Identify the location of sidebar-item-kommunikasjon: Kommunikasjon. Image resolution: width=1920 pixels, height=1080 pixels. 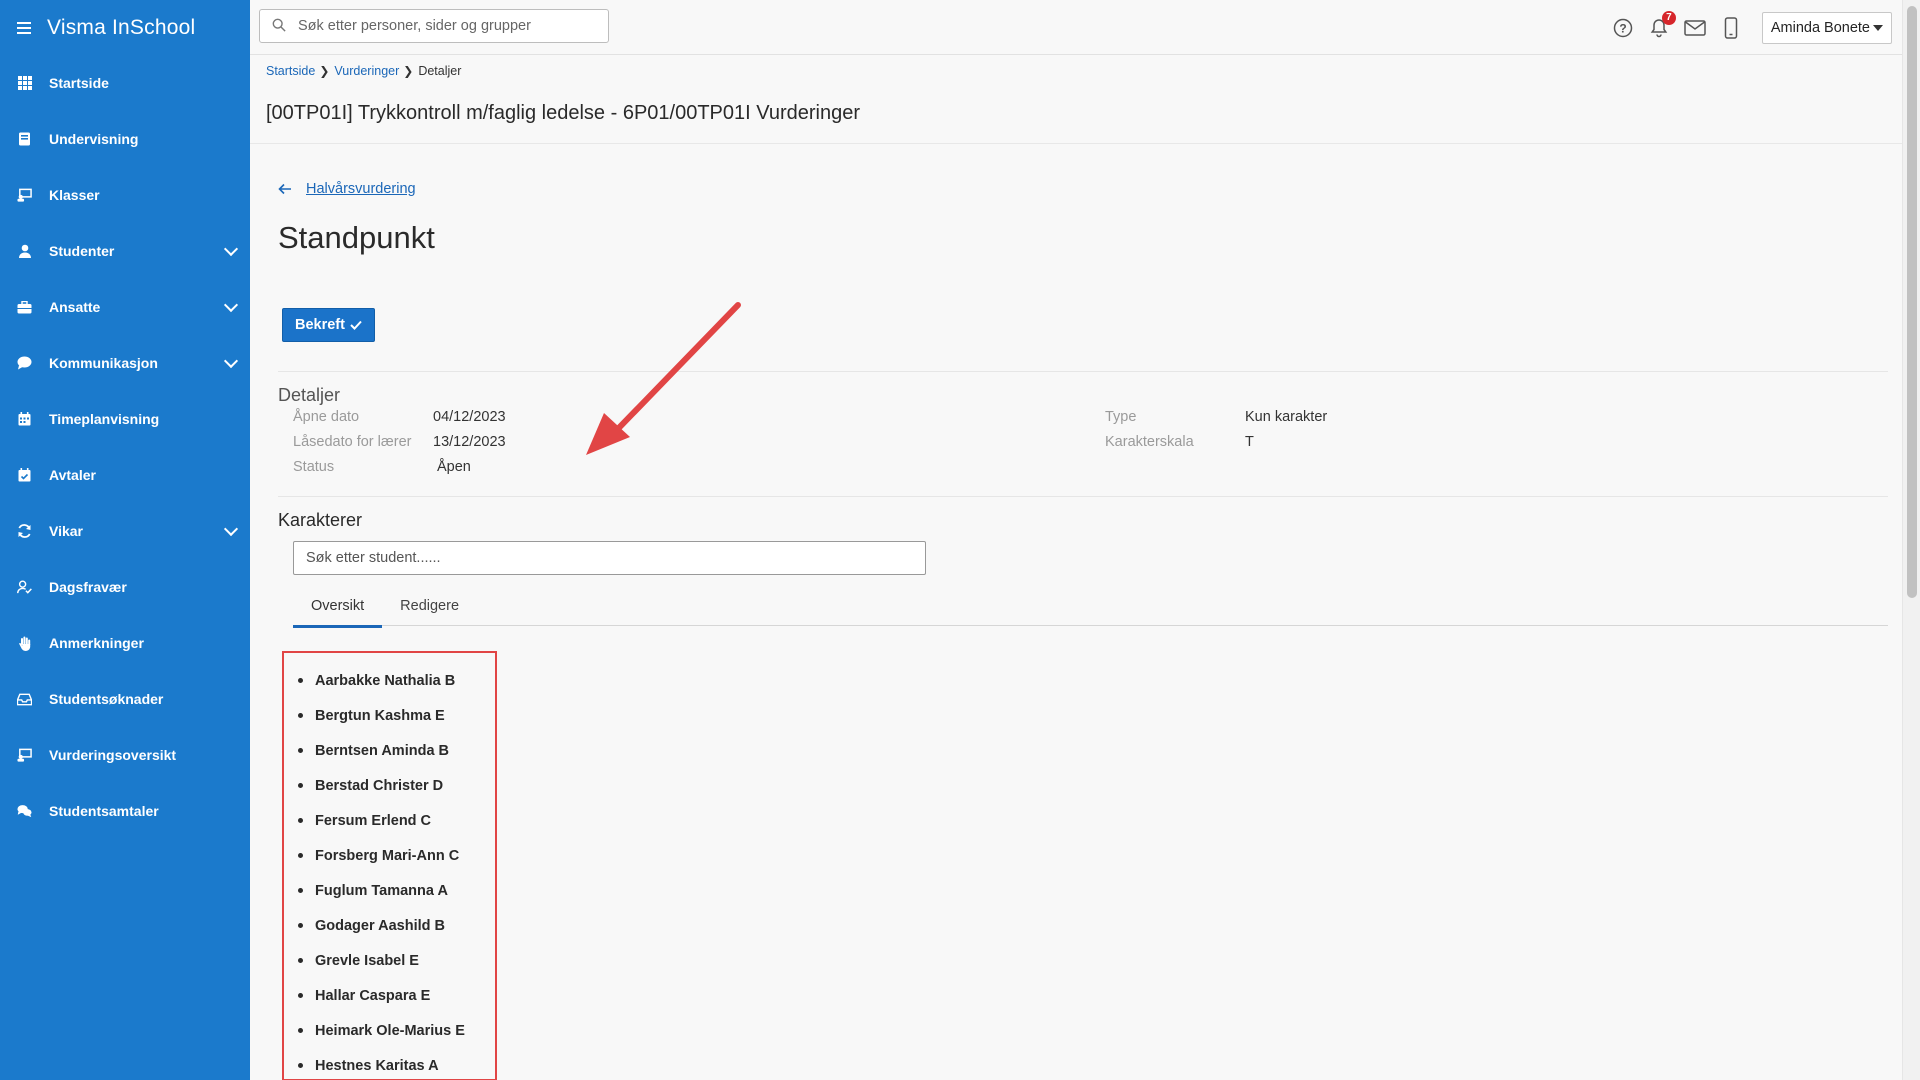
(125, 363).